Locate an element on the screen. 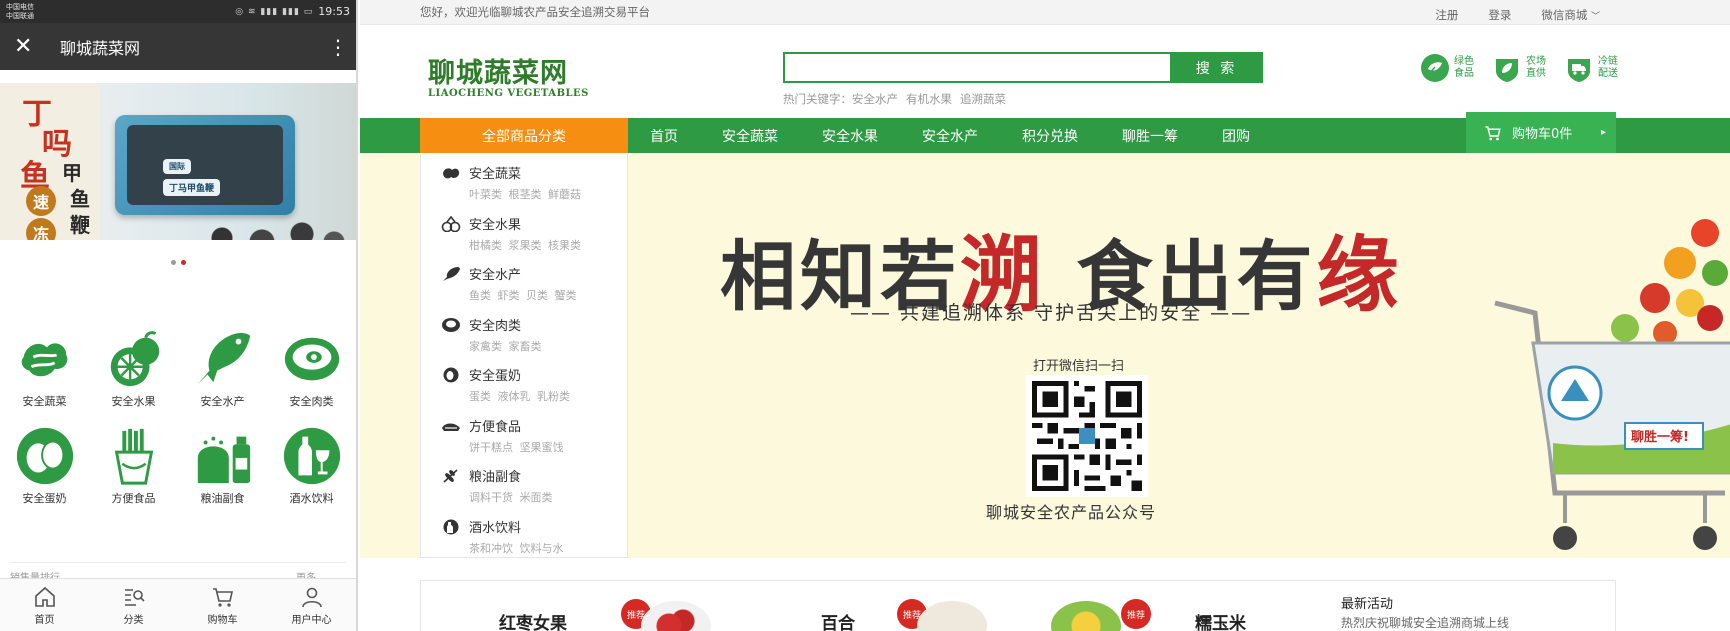  recommend-badge: 推荐 is located at coordinates (1136, 614).